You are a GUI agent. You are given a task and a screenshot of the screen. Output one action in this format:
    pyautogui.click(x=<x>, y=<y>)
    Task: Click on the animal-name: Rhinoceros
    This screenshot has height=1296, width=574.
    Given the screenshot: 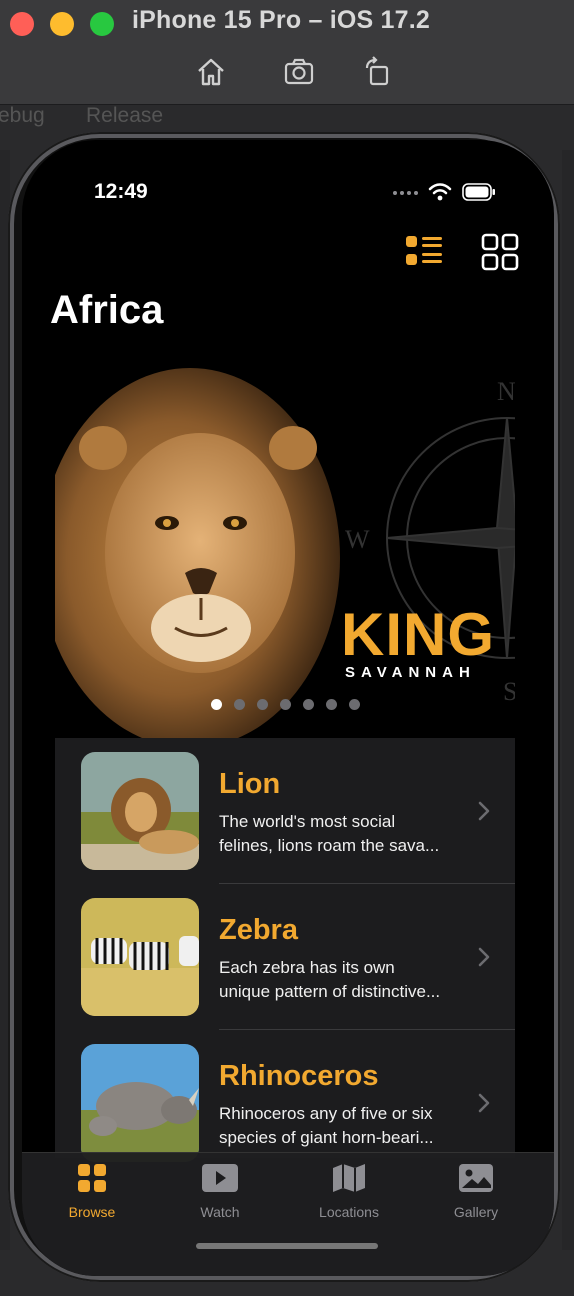 What is the action you would take?
    pyautogui.click(x=299, y=1076)
    